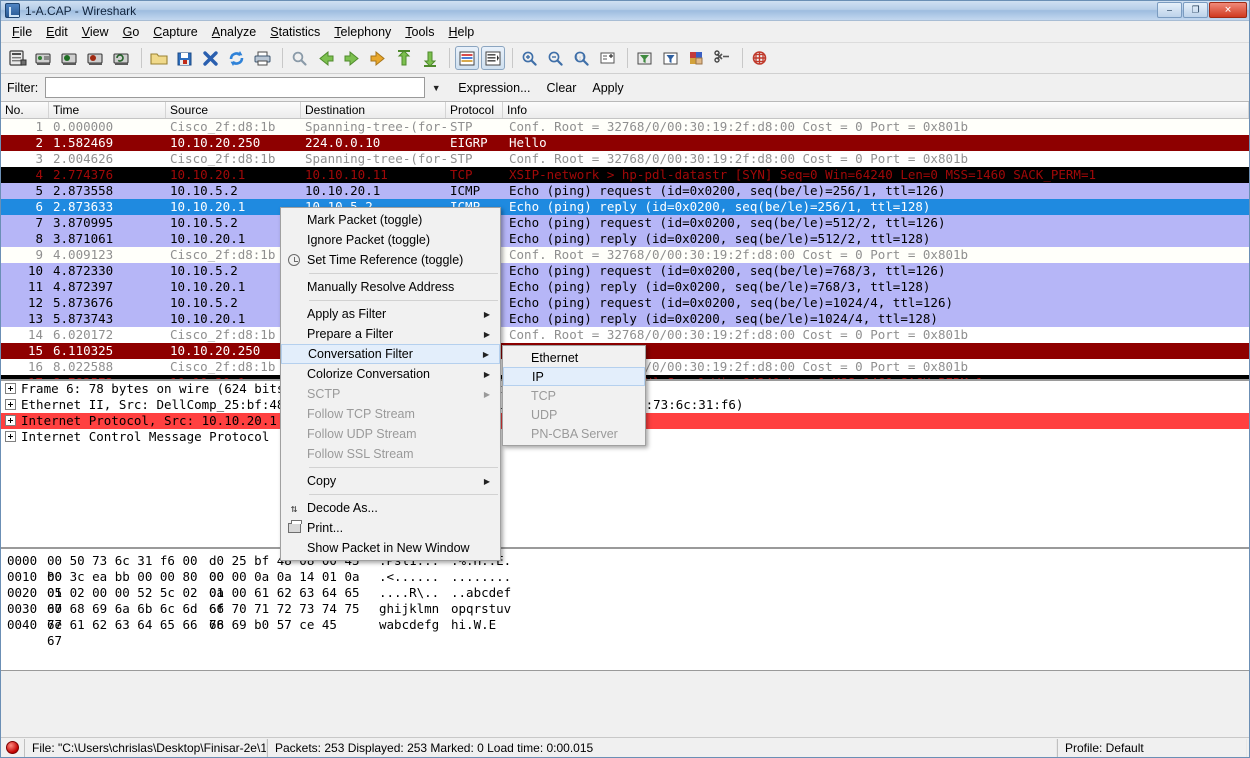  What do you see at coordinates (404, 58) in the screenshot?
I see `go-first-packet-icon` at bounding box center [404, 58].